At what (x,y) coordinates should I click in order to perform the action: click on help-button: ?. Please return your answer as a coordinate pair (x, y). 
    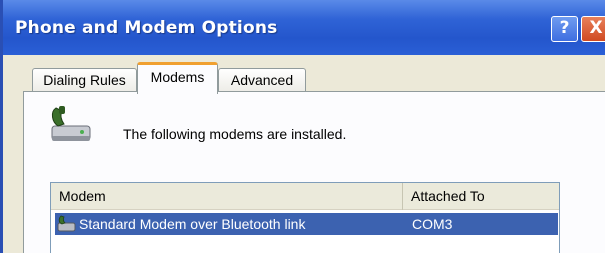
    Looking at the image, I should click on (564, 29).